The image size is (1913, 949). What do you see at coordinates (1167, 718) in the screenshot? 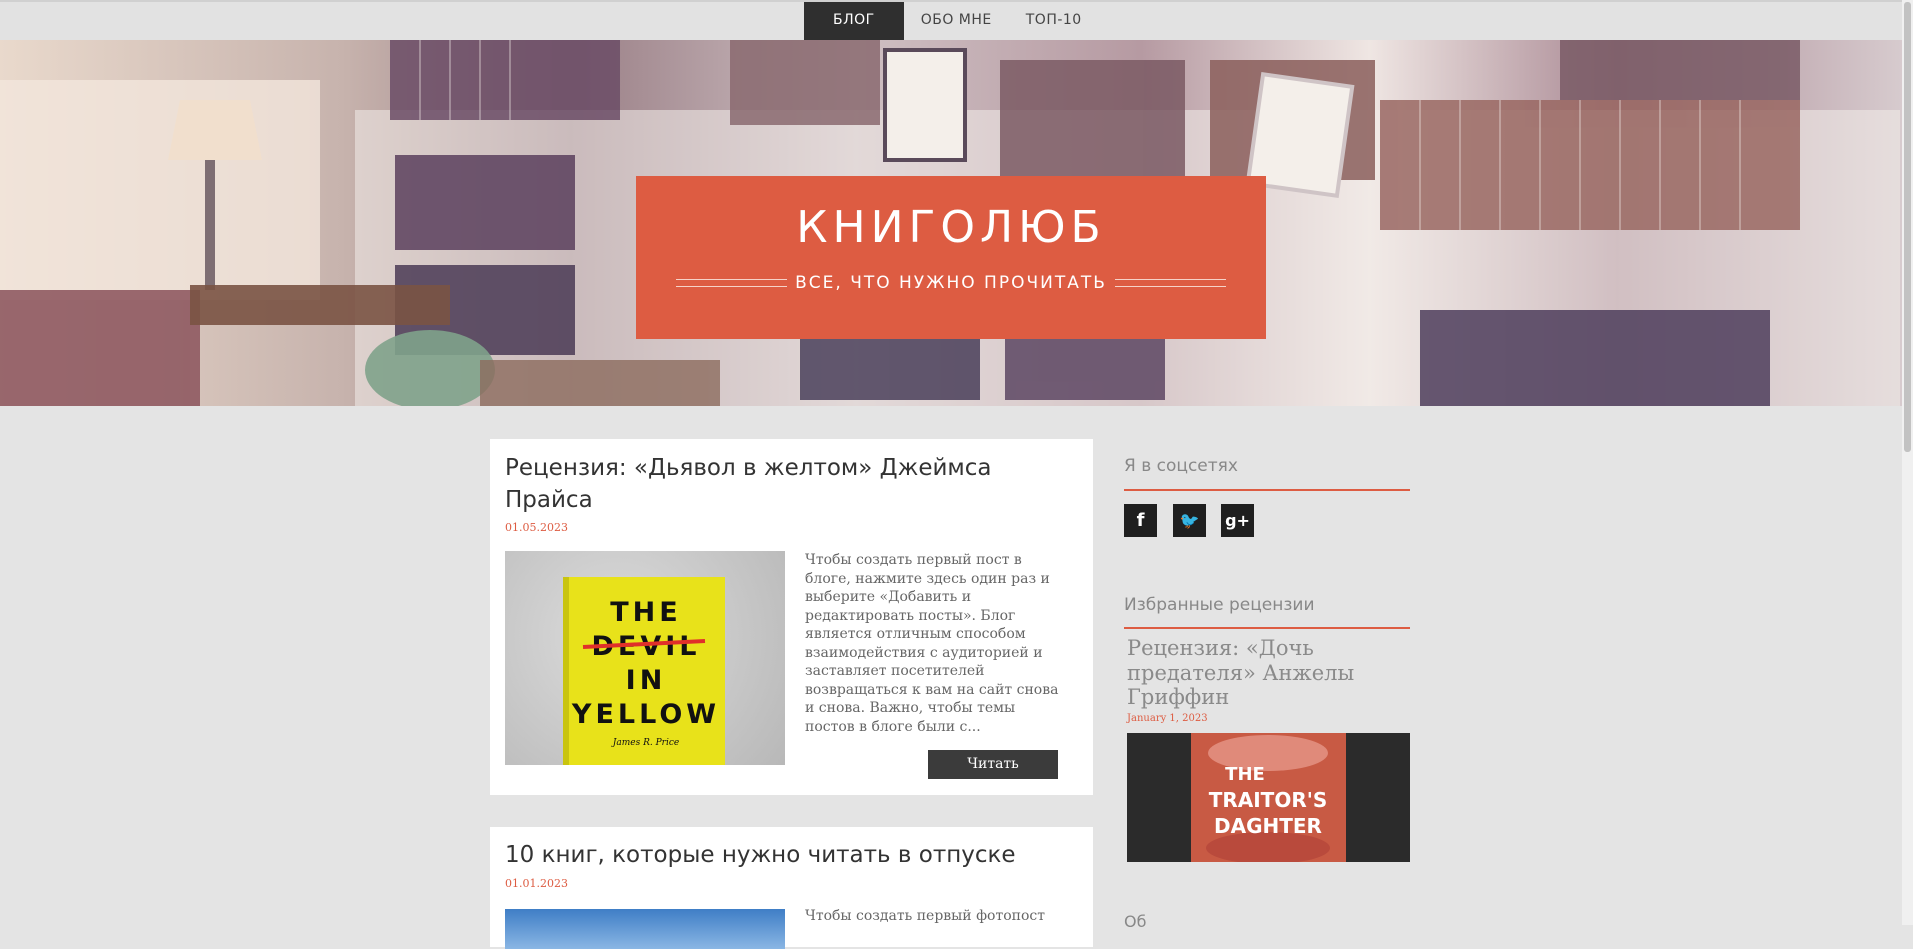
I see `featured-post-date: January 1, 2023` at bounding box center [1167, 718].